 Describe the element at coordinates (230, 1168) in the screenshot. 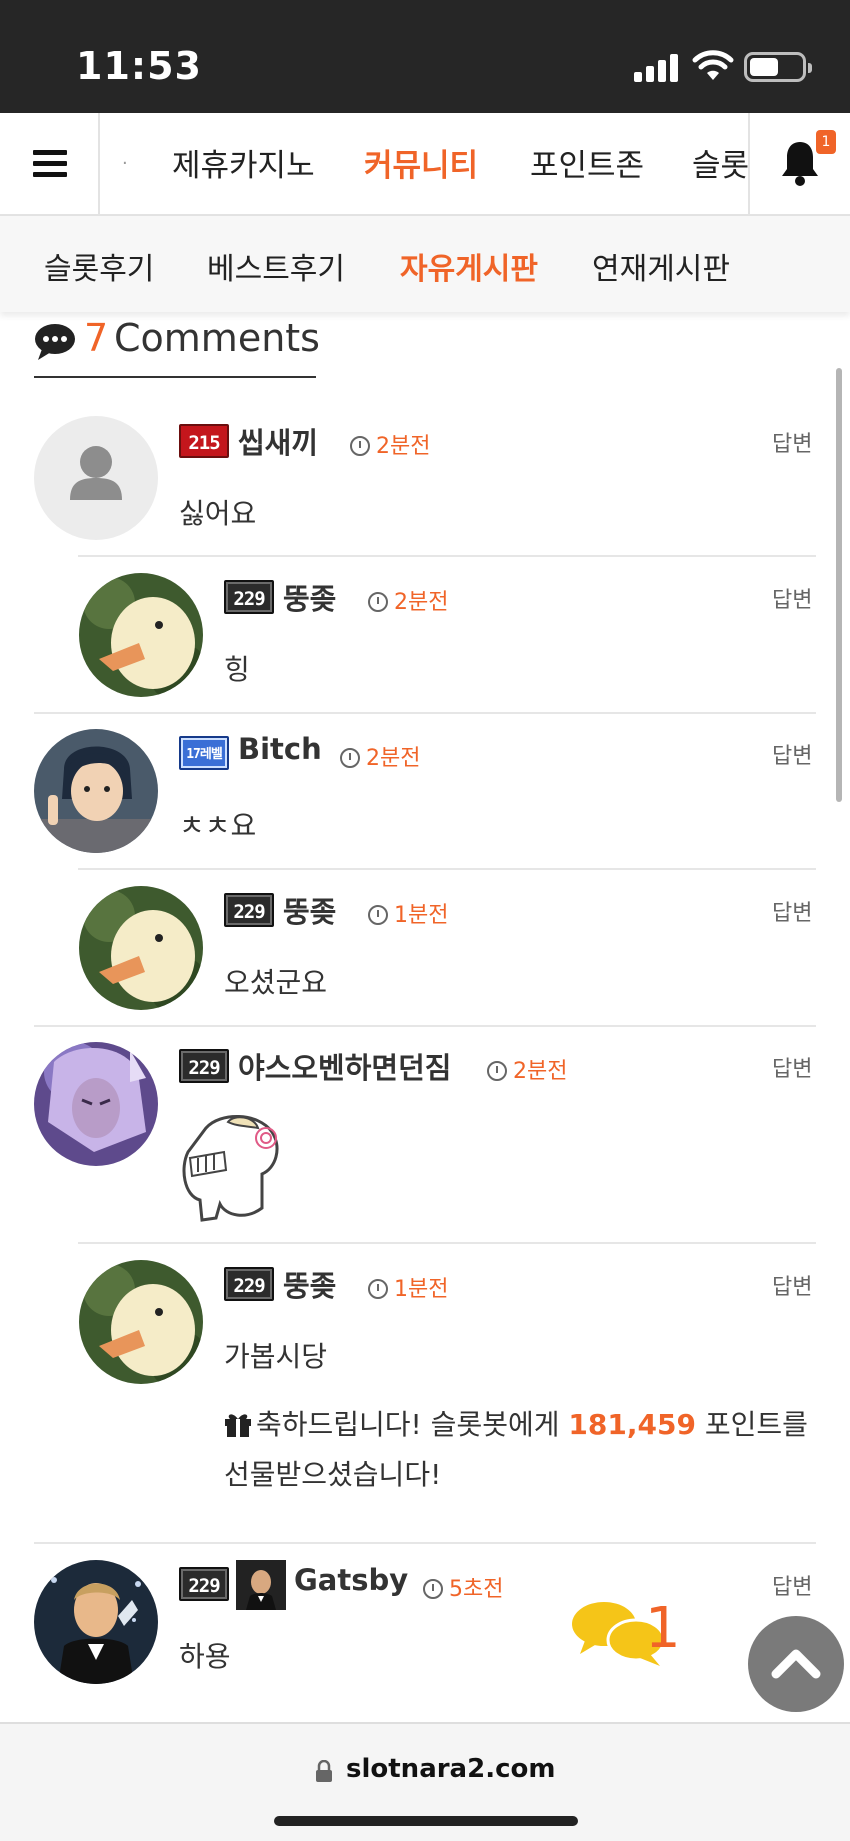

I see `laughing-emoticon-icon` at that location.